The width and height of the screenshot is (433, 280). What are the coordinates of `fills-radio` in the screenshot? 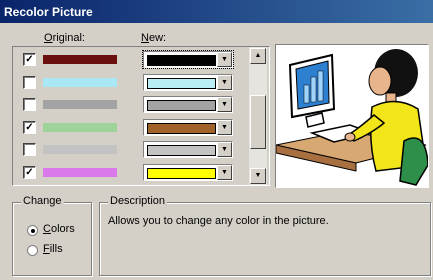 It's located at (32, 250).